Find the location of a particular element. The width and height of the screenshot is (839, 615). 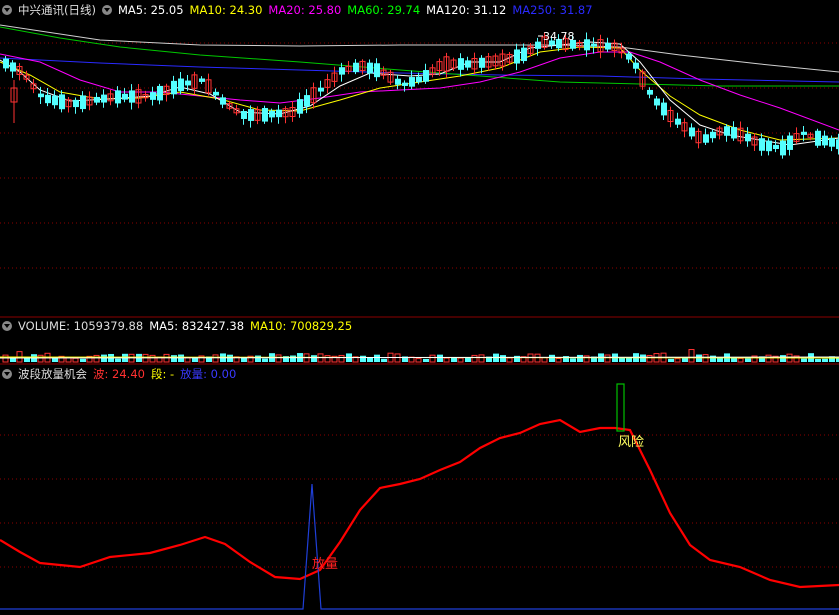

wave-label: 波: 24.40 is located at coordinates (119, 374).